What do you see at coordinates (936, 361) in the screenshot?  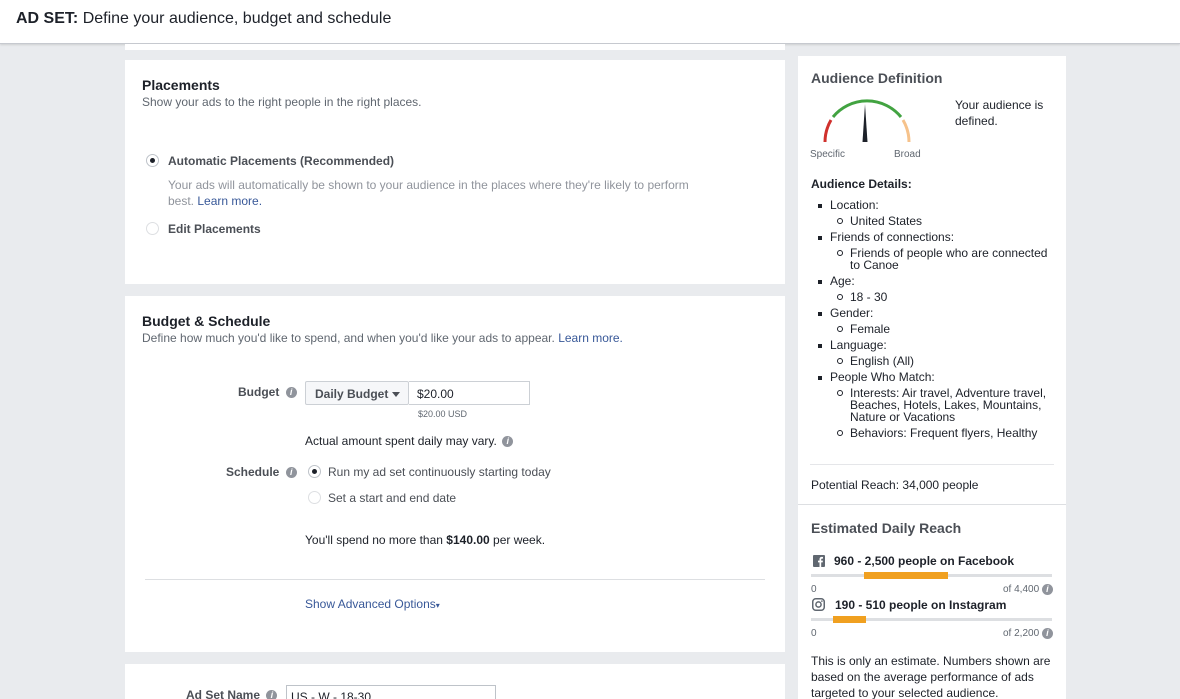 I see `detail-language-value: English (All)` at bounding box center [936, 361].